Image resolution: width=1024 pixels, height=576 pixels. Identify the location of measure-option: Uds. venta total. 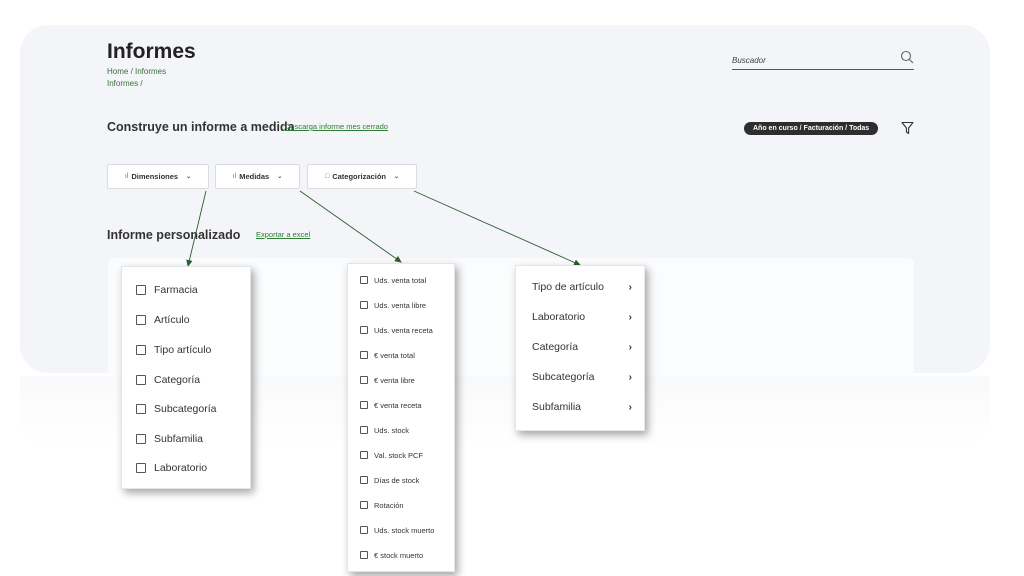
(393, 280).